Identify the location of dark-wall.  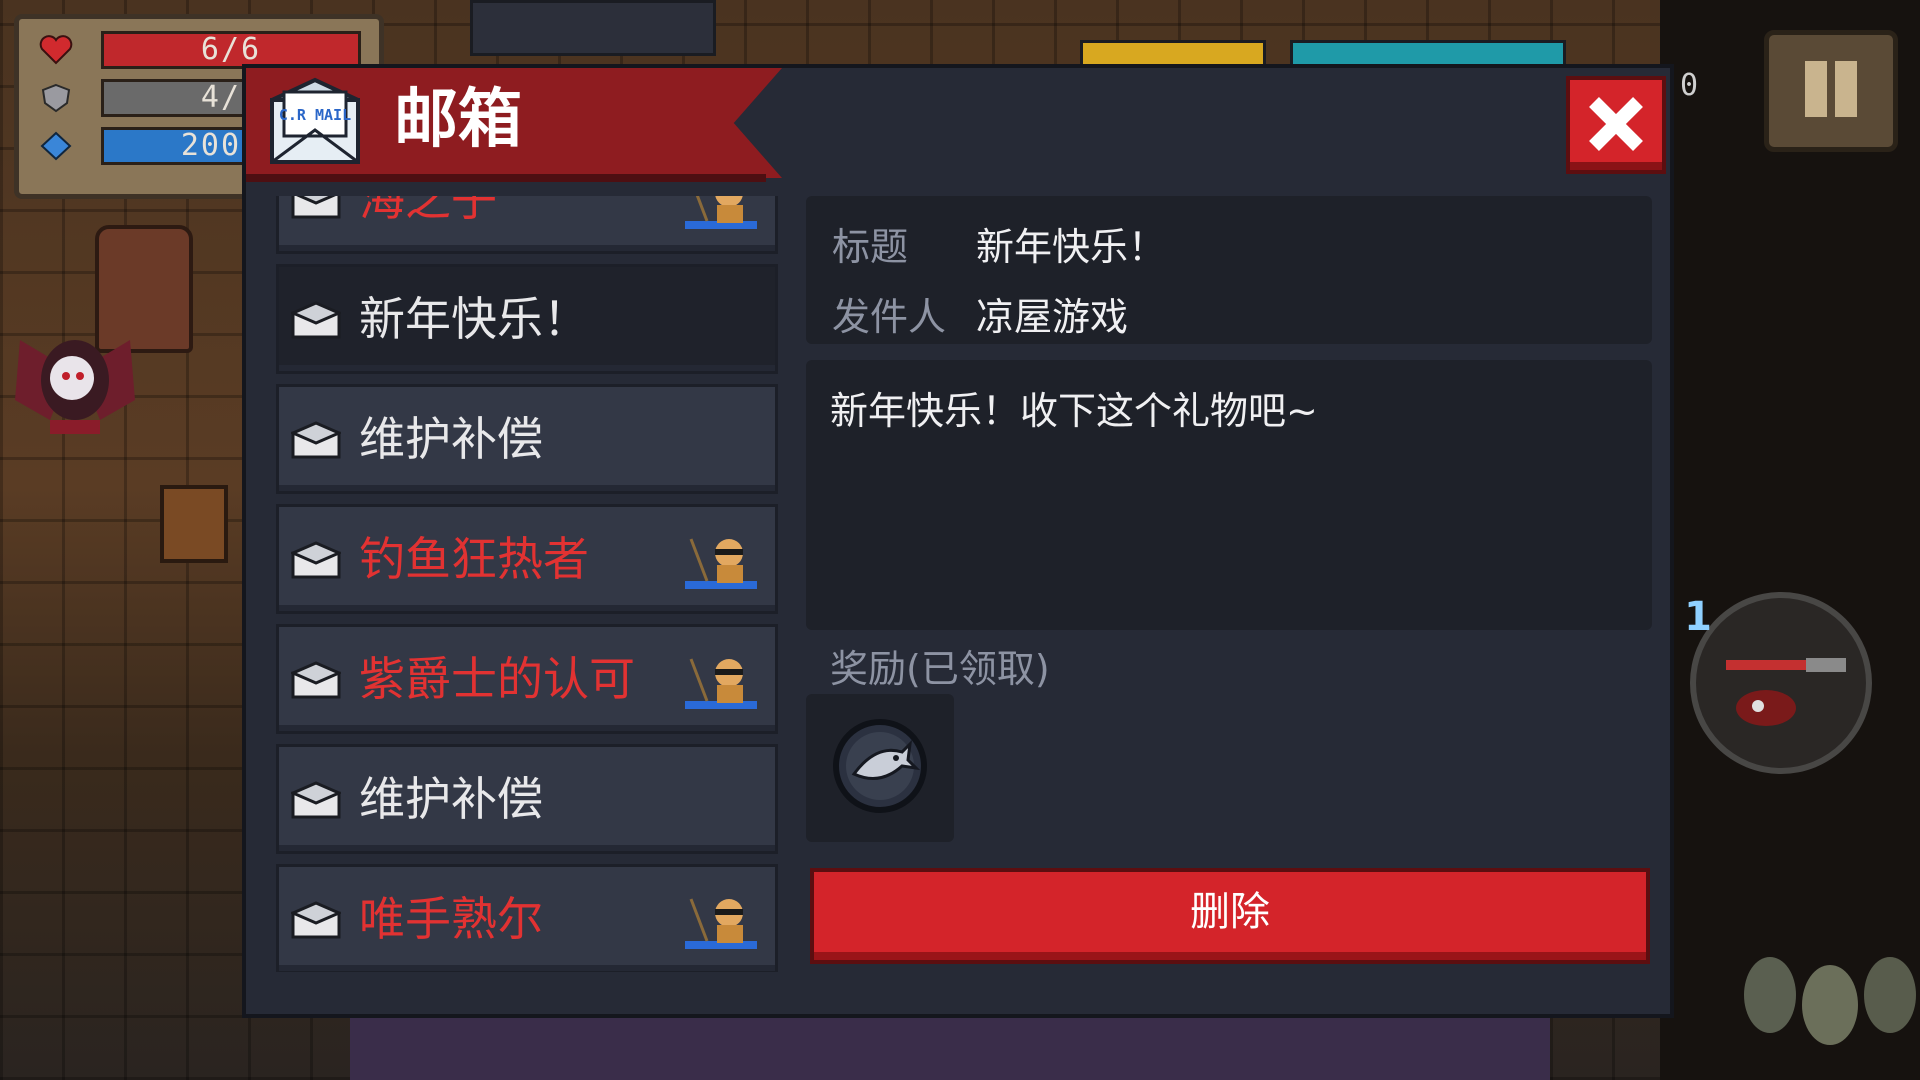
(1790, 540).